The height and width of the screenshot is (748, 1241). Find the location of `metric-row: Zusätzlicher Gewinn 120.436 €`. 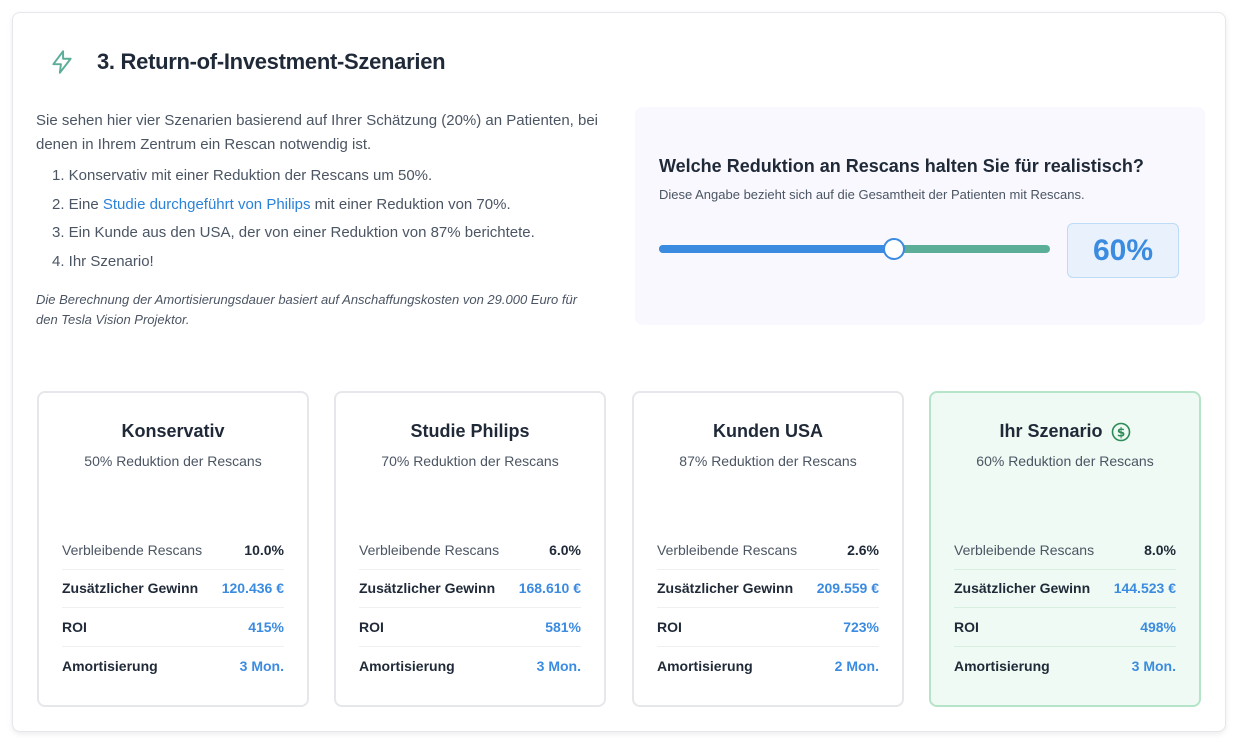

metric-row: Zusätzlicher Gewinn 120.436 € is located at coordinates (173, 589).